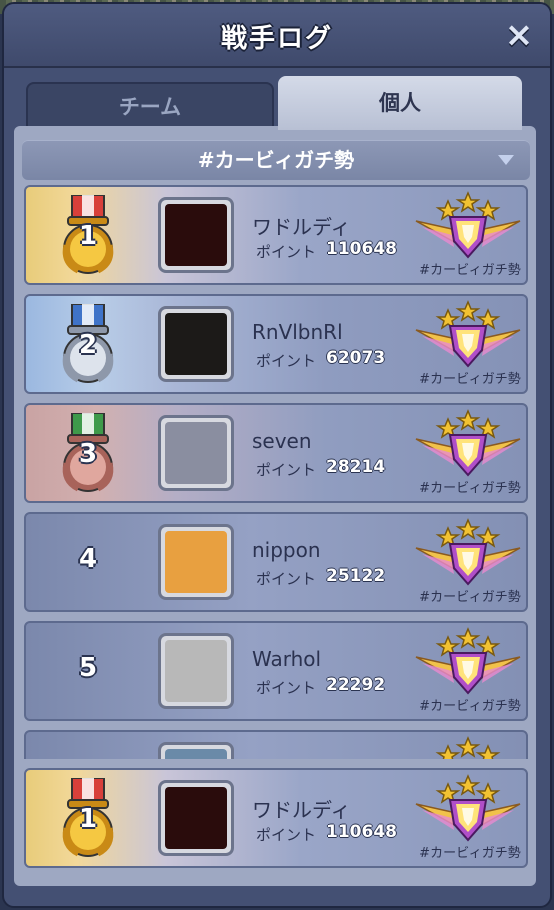 This screenshot has height=910, width=554. I want to click on points-value: 22292, so click(356, 685).